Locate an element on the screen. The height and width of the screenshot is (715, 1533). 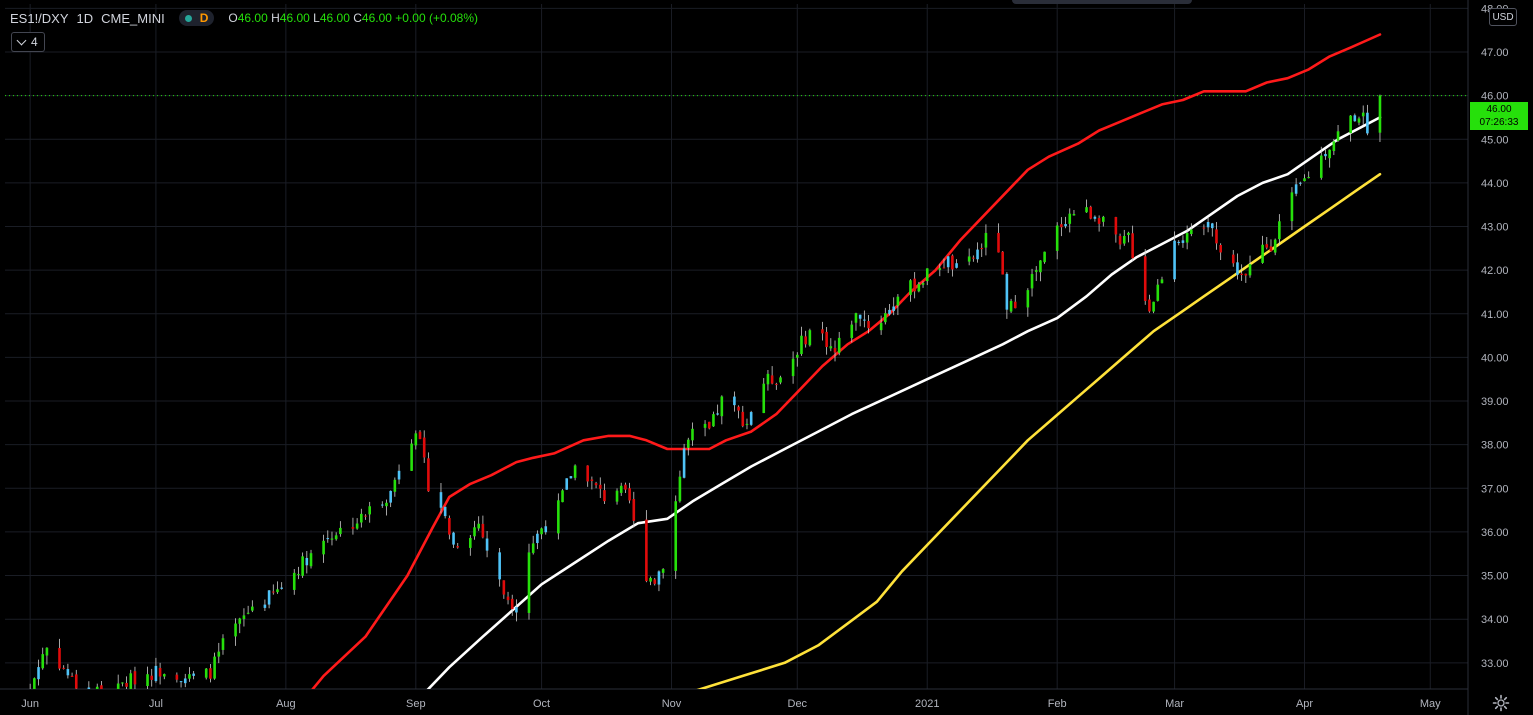
y-tick-label: 37.00 is located at coordinates (1495, 489).